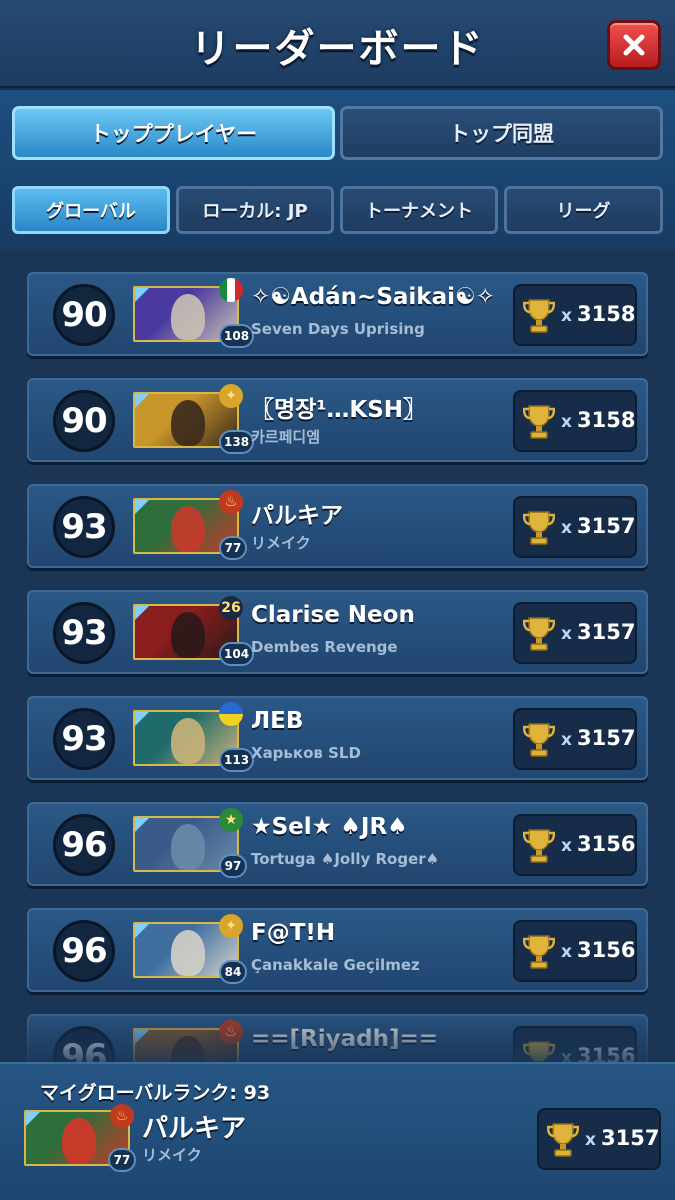  I want to click on level-badge: 138, so click(237, 442).